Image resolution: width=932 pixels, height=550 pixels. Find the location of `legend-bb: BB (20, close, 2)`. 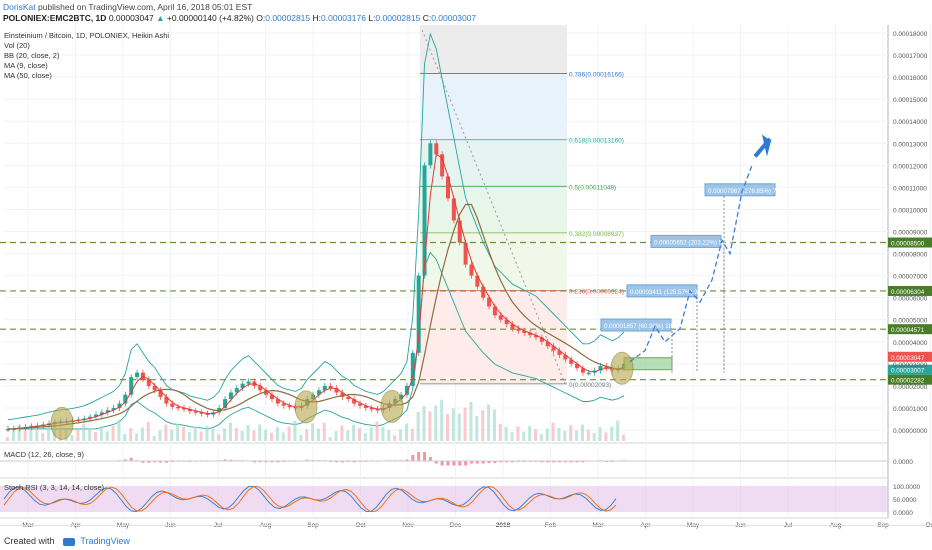

legend-bb: BB (20, close, 2) is located at coordinates (32, 55).